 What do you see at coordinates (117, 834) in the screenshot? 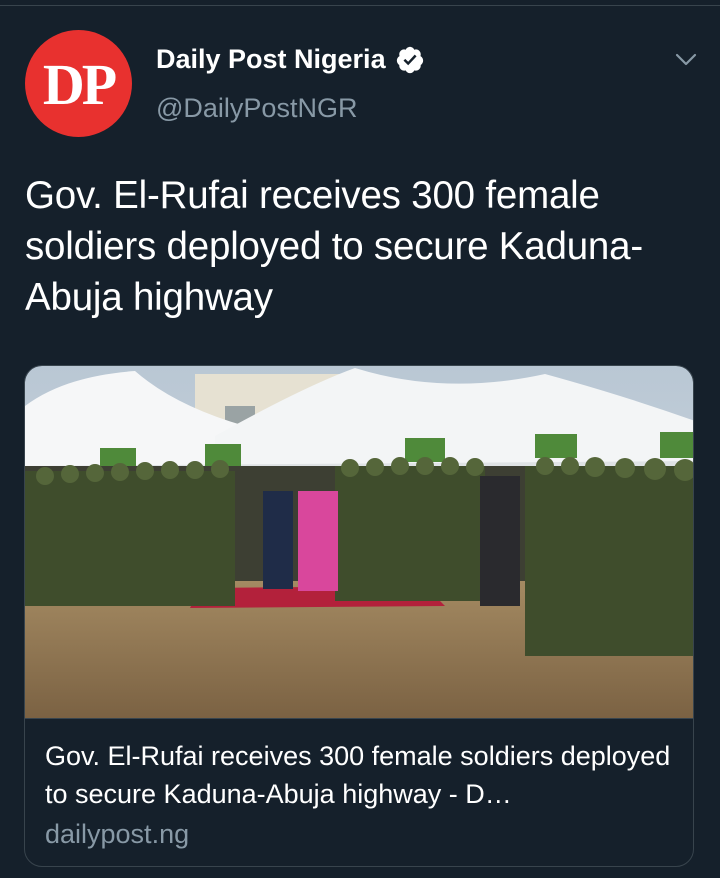
I see `card-domain: dailypost.ng` at bounding box center [117, 834].